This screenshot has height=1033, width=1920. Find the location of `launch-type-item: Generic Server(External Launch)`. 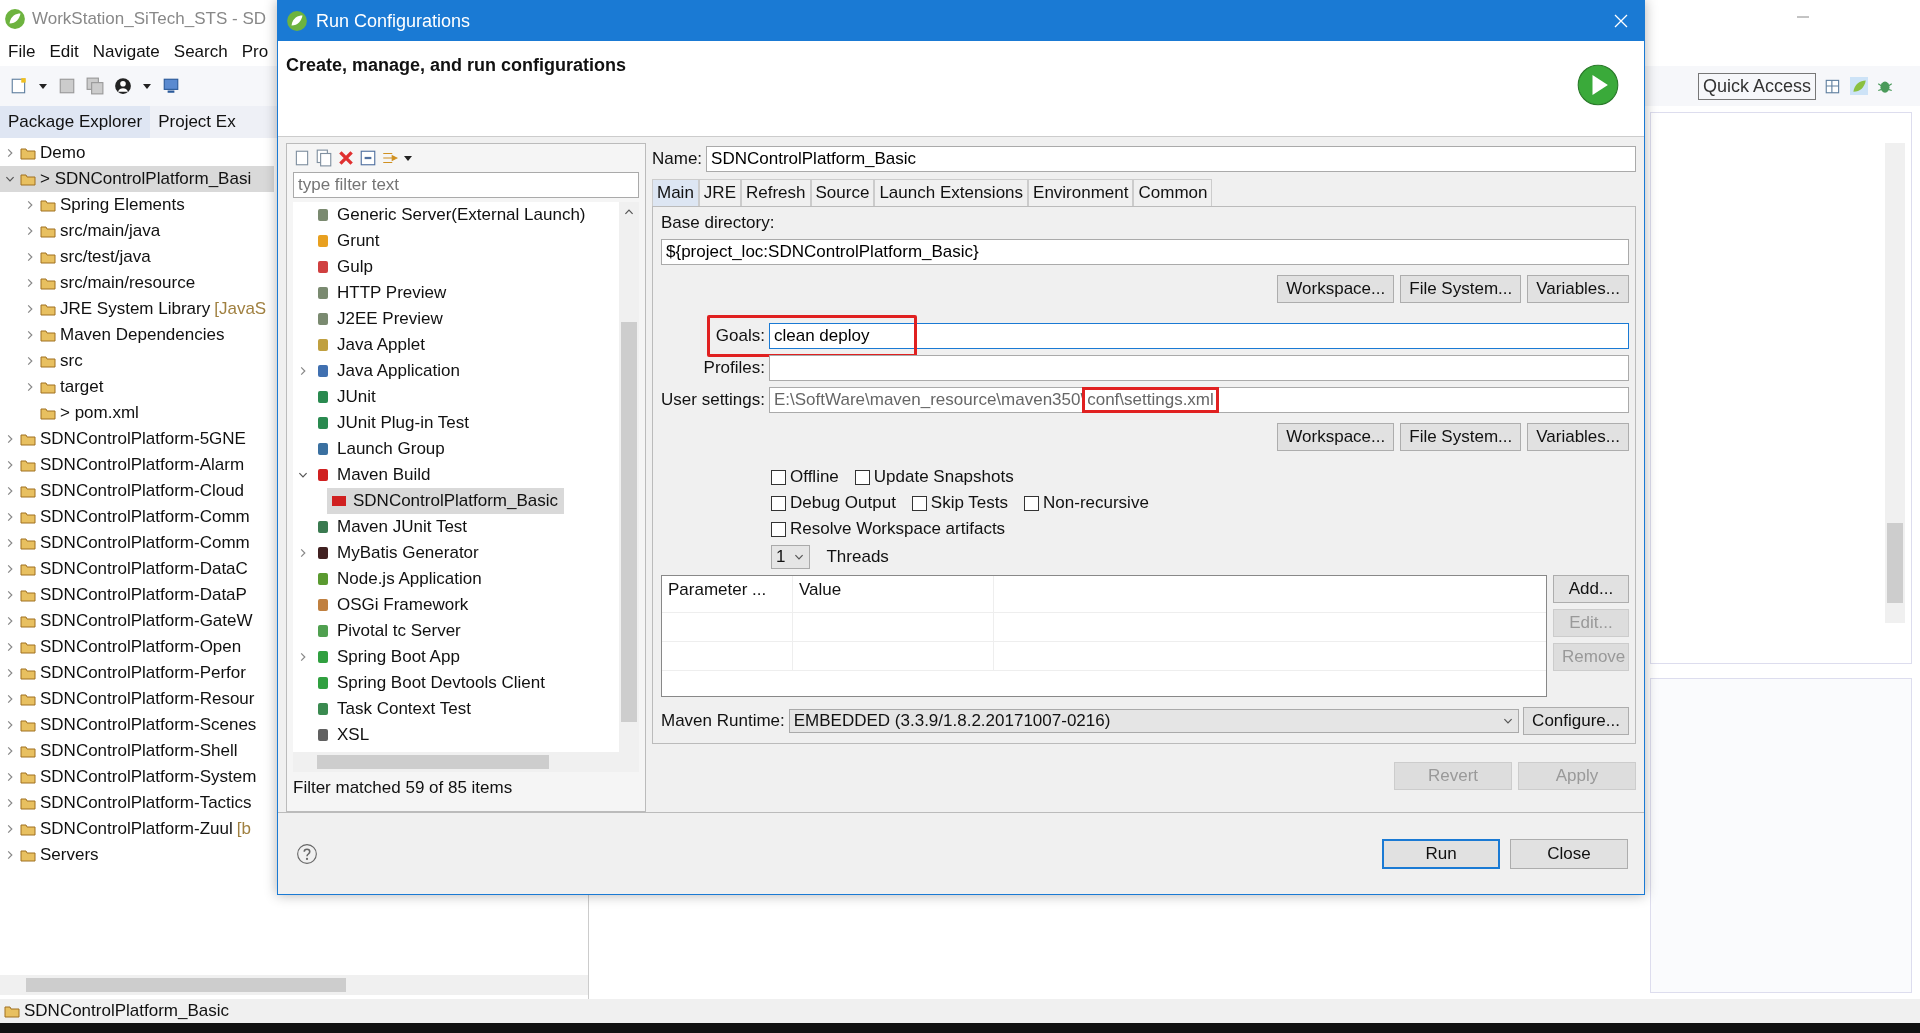

launch-type-item: Generic Server(External Launch) is located at coordinates (442, 215).